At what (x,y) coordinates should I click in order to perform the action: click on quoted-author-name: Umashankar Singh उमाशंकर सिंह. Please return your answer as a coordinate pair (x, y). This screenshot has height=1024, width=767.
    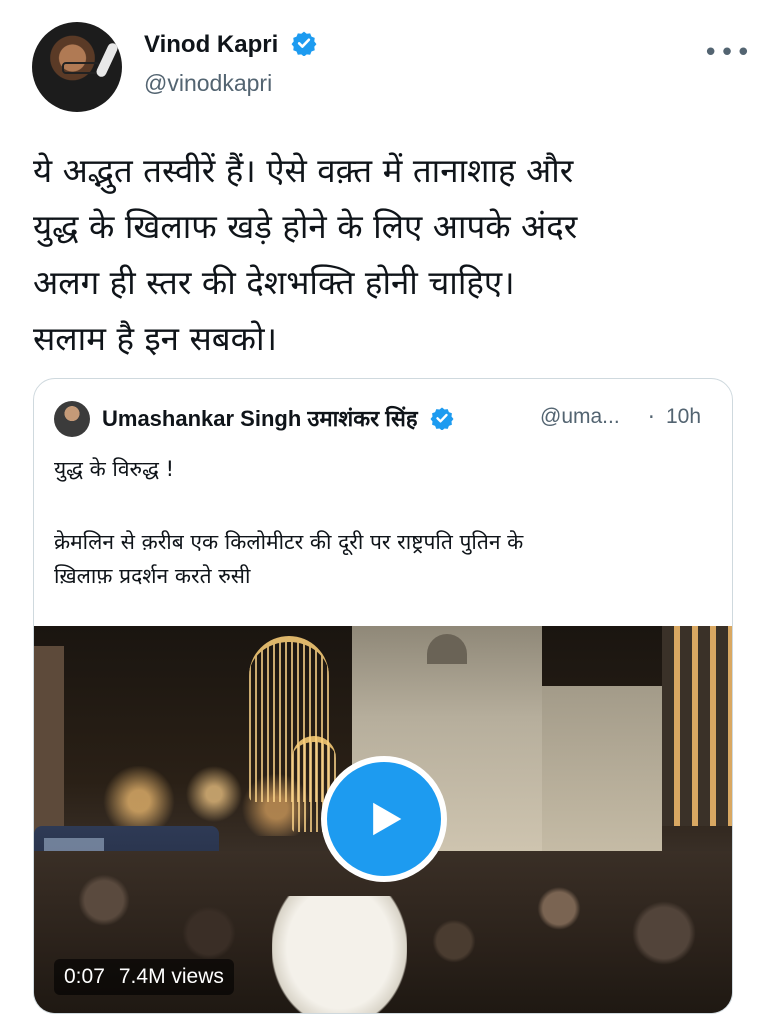
    Looking at the image, I should click on (278, 418).